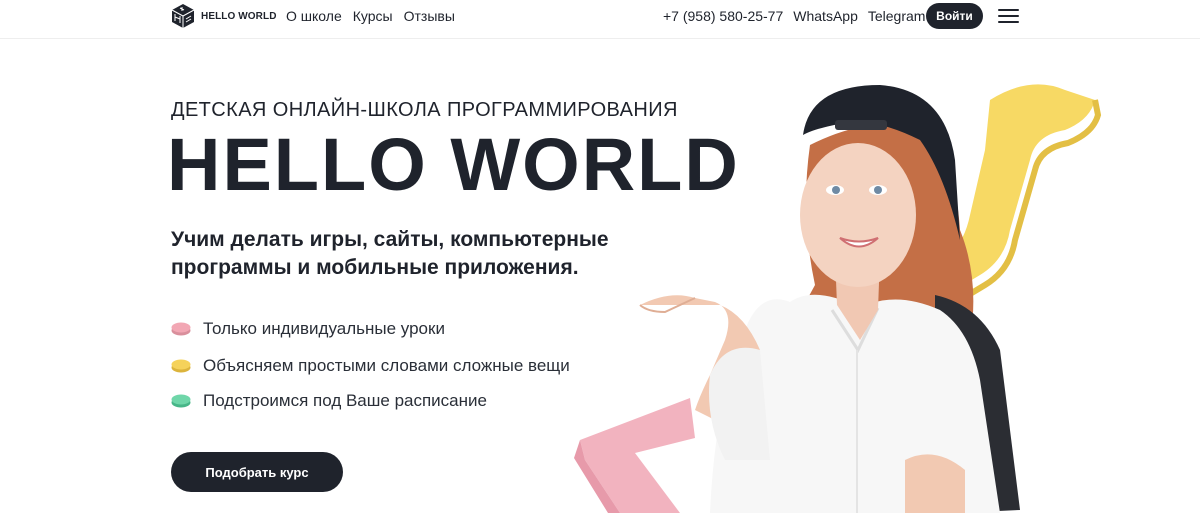 This screenshot has height=513, width=1200. What do you see at coordinates (954, 16) in the screenshot?
I see `login-button: Войти` at bounding box center [954, 16].